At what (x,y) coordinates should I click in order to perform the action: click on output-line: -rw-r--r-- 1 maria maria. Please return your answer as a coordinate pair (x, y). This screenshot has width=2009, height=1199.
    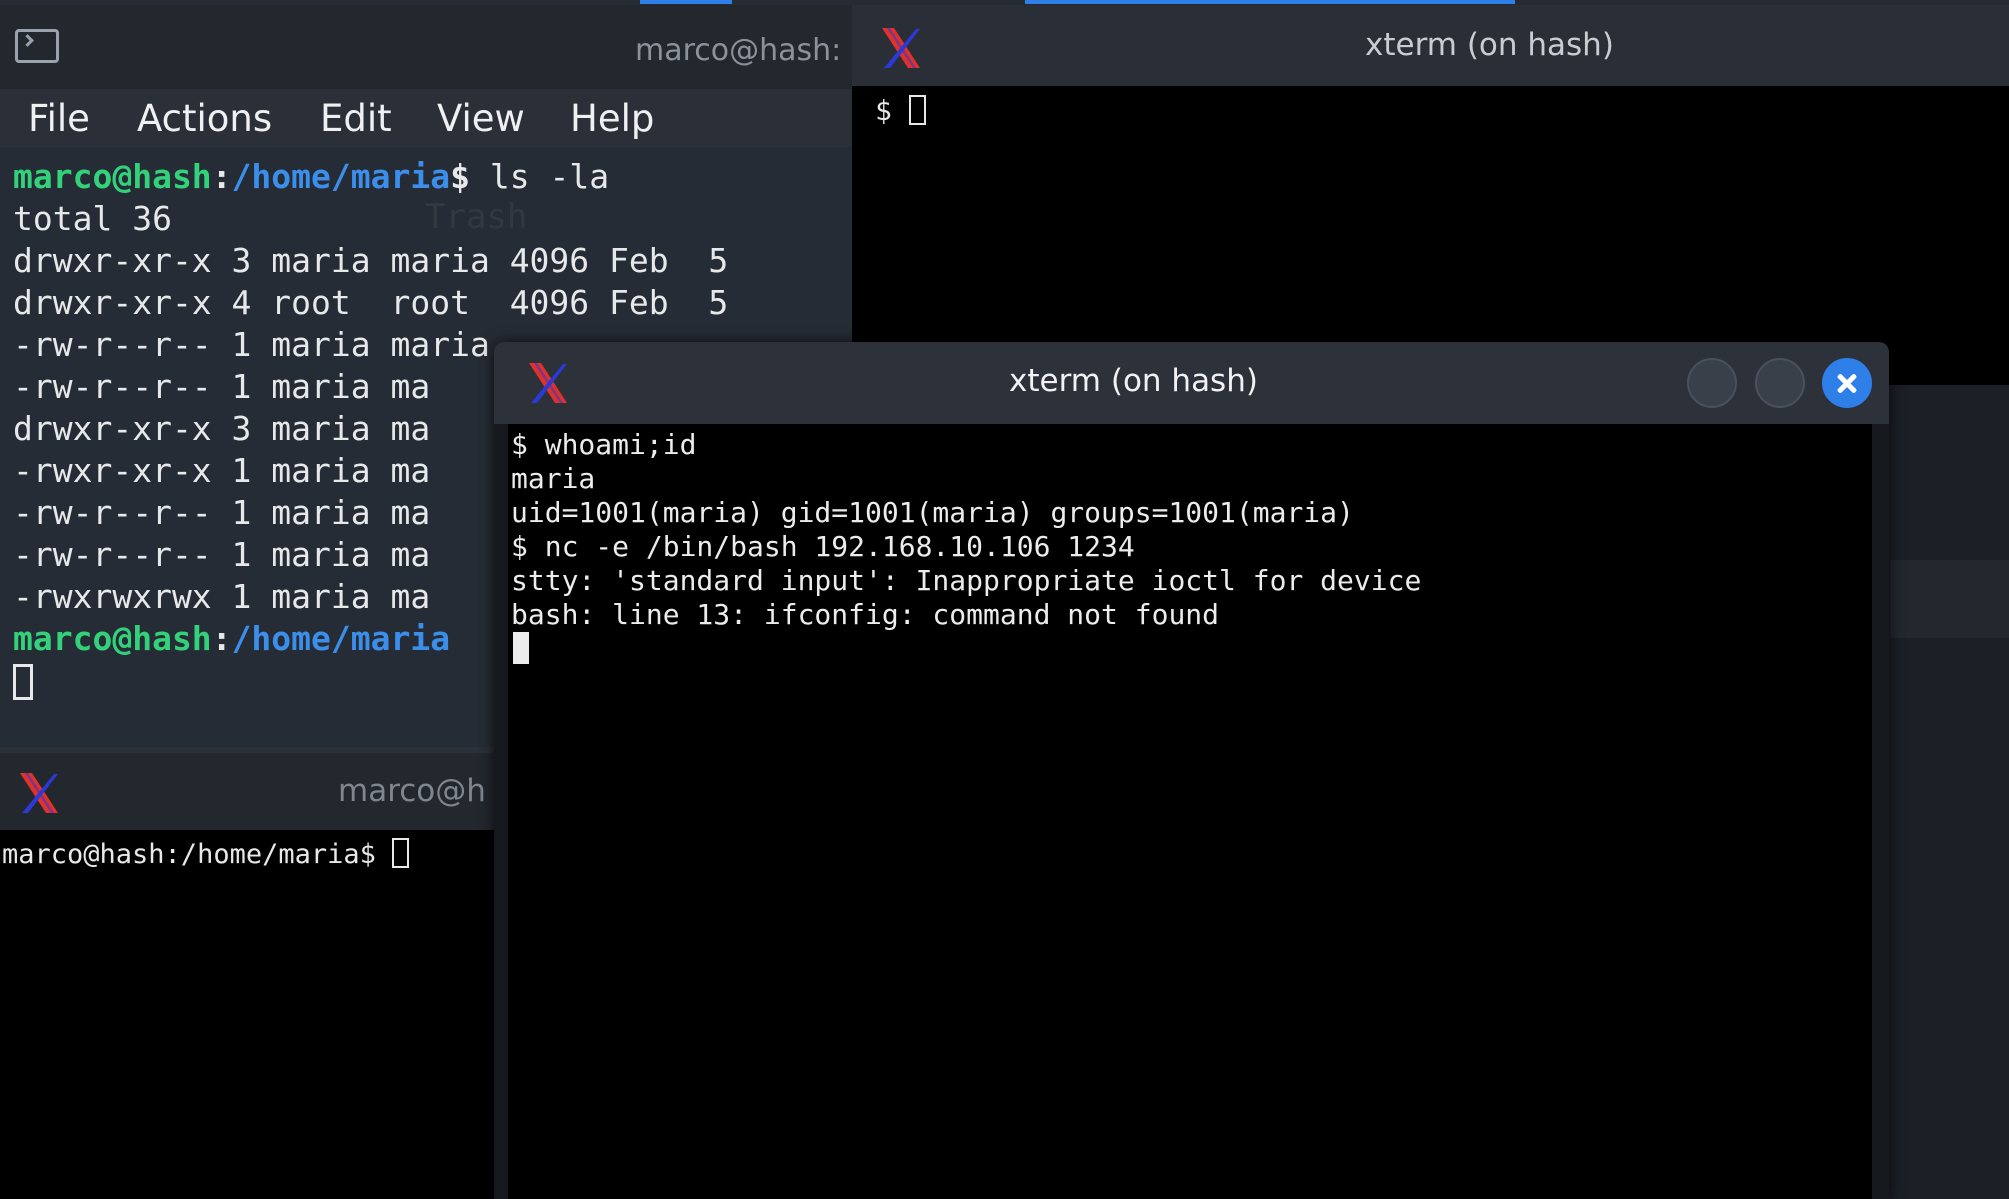
    Looking at the image, I should click on (251, 344).